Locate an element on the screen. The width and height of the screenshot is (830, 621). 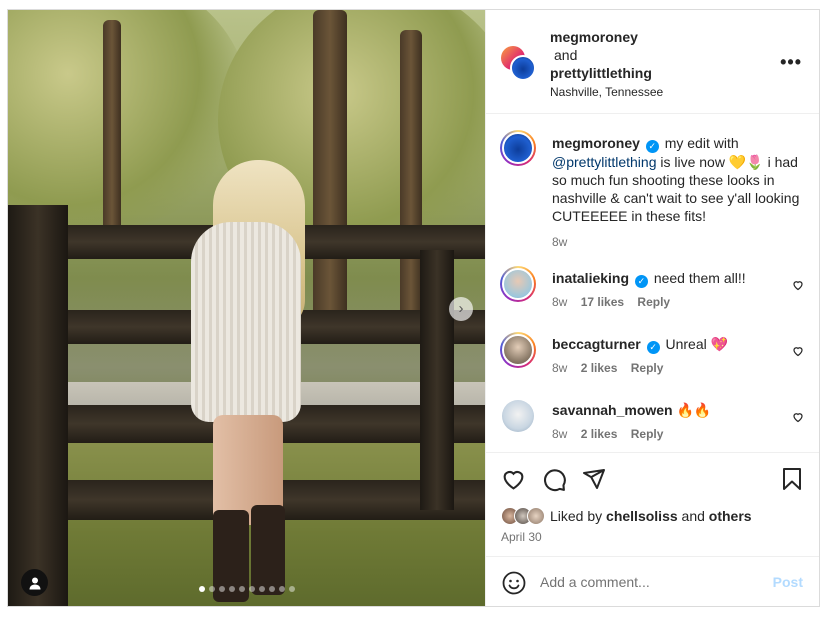
post-comment-button: Post is located at coordinates (788, 582).